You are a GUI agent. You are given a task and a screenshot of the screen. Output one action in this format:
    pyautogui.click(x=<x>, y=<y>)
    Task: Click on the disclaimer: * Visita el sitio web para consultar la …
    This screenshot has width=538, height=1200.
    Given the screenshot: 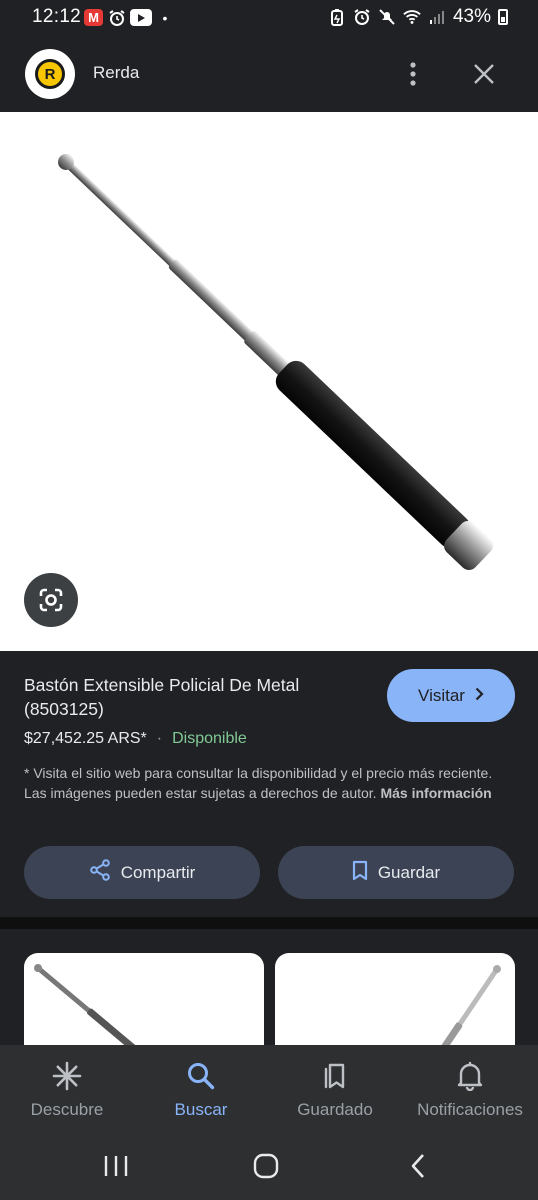 What is the action you would take?
    pyautogui.click(x=259, y=783)
    